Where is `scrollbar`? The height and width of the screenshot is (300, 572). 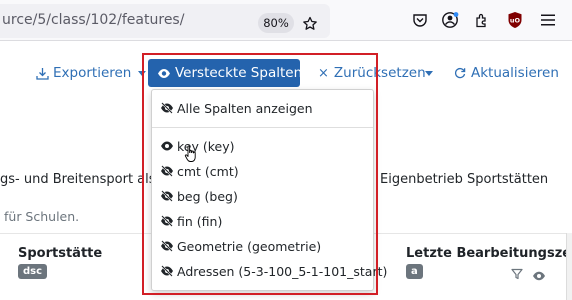
scrollbar is located at coordinates (569, 266).